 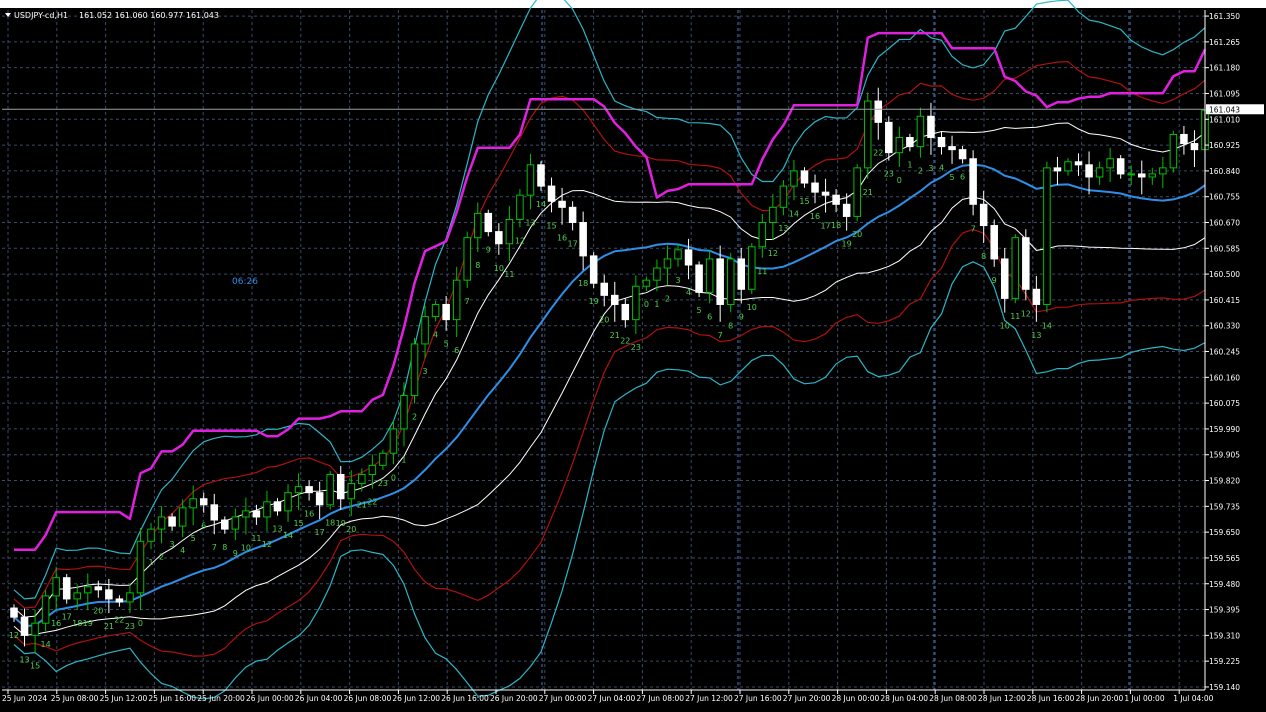 What do you see at coordinates (1224, 42) in the screenshot?
I see `price-tick-label: 161.265` at bounding box center [1224, 42].